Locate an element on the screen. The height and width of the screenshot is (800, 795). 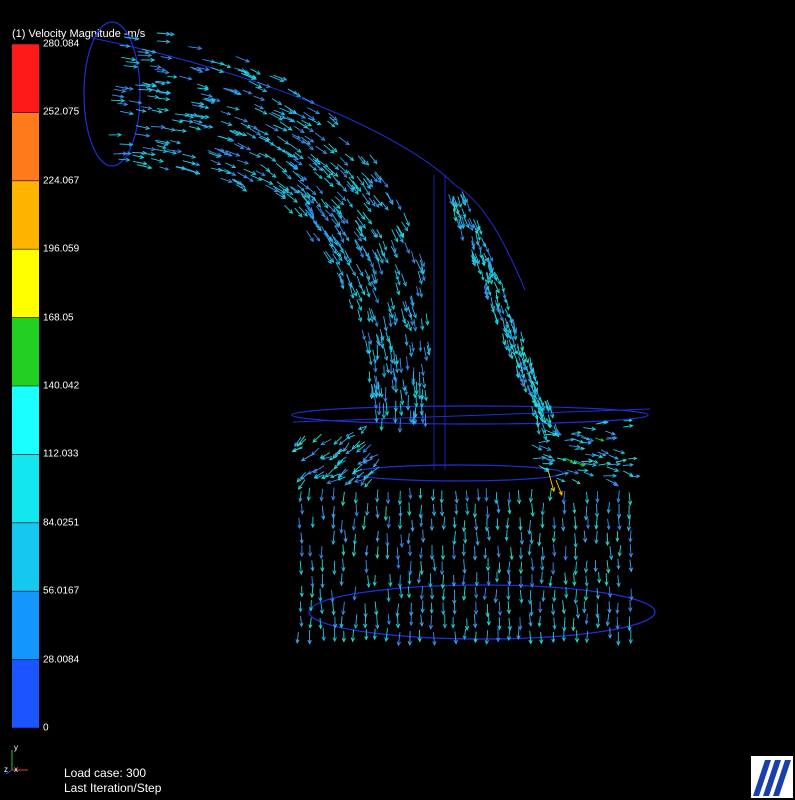
load-case-label: Load case: 300 is located at coordinates (105, 773).